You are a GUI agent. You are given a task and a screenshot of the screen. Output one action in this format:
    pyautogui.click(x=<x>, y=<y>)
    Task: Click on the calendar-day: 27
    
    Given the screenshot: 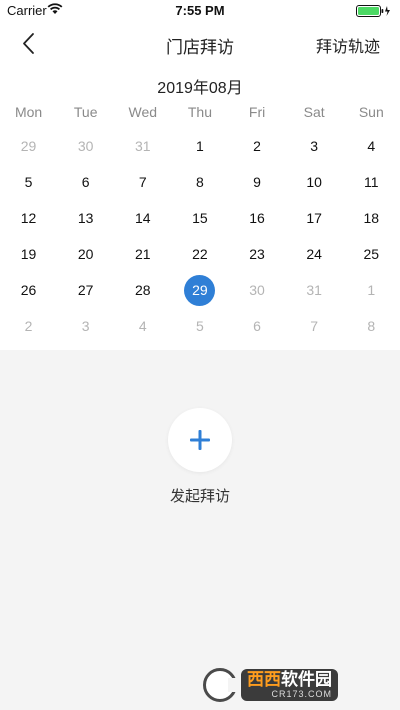 What is the action you would take?
    pyautogui.click(x=85, y=290)
    